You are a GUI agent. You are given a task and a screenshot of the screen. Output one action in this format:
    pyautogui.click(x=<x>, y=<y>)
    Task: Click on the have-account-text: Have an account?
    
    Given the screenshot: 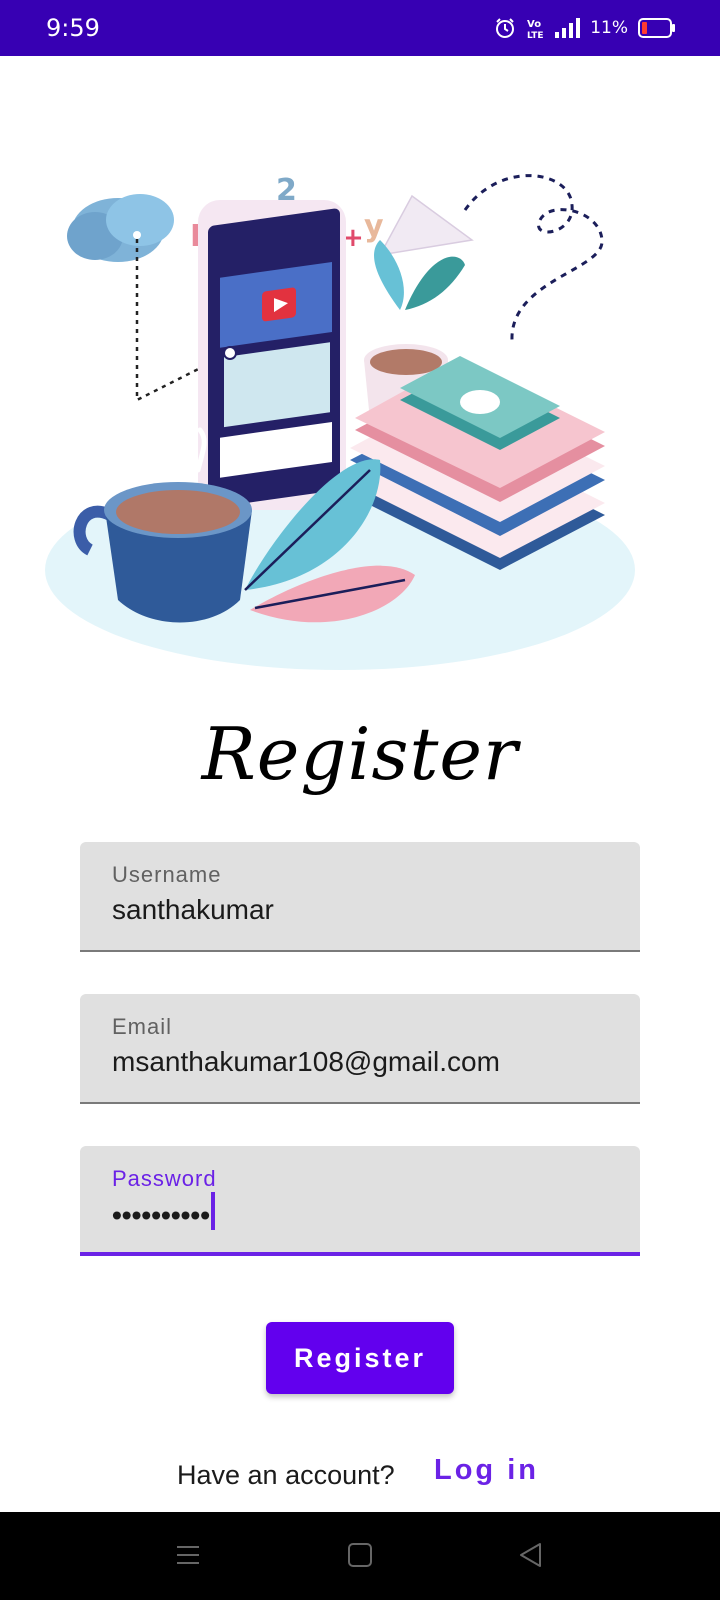 What is the action you would take?
    pyautogui.click(x=286, y=1475)
    